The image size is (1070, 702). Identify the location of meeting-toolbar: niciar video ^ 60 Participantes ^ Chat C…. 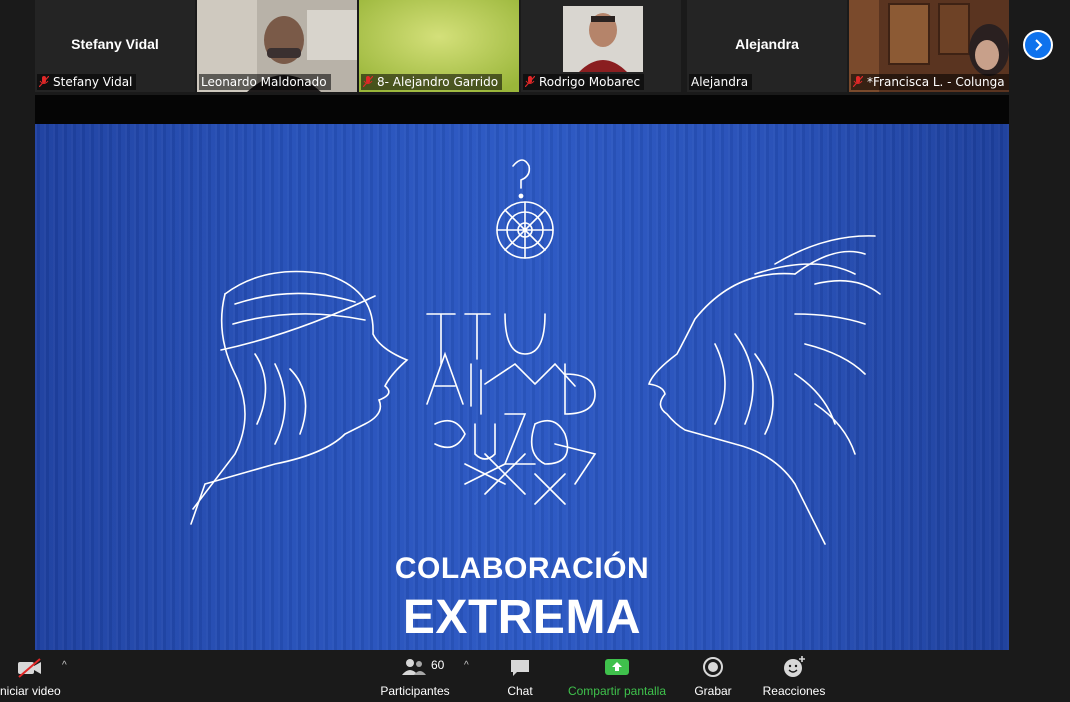
(535, 677).